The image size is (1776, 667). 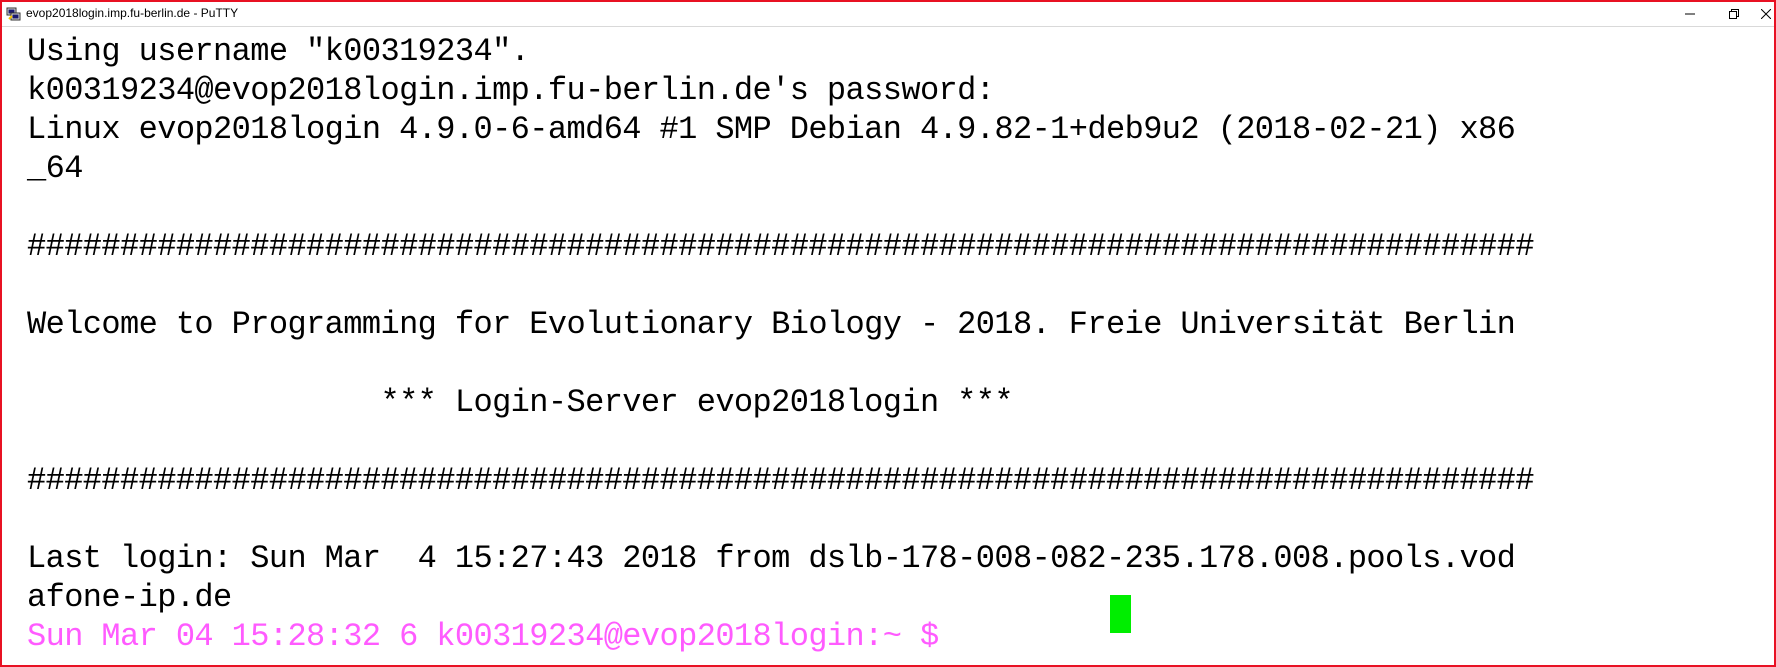 I want to click on minimize-icon, so click(x=1690, y=14).